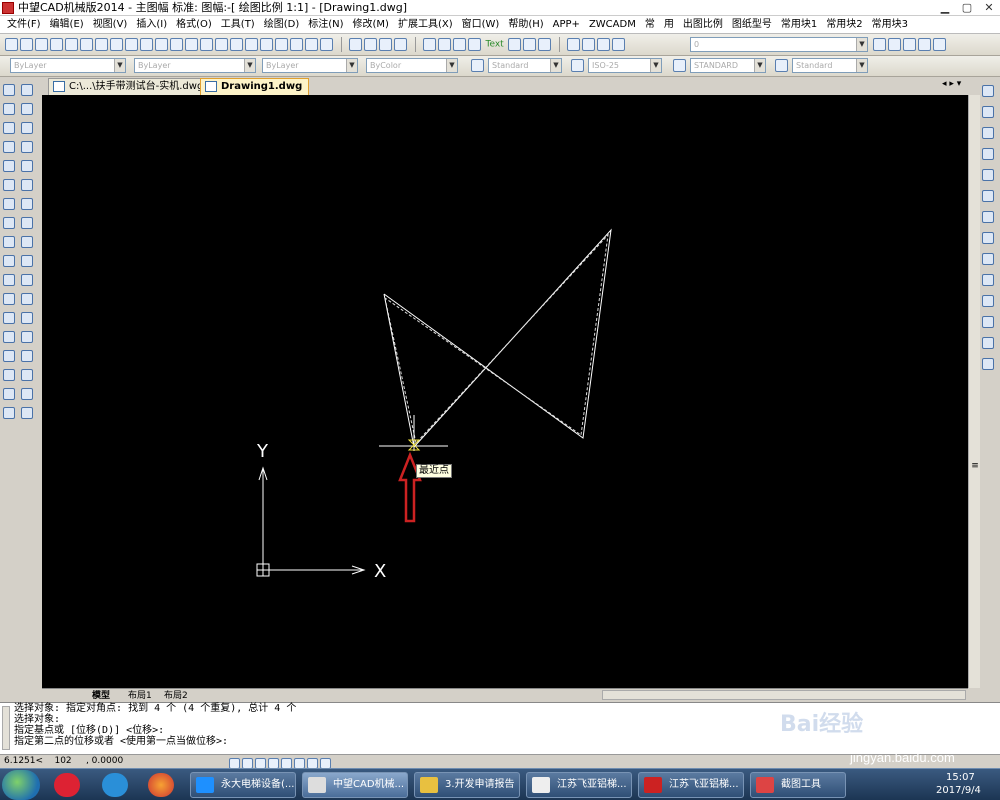  Describe the element at coordinates (574, 44) in the screenshot. I see `layer-manager-icon` at that location.